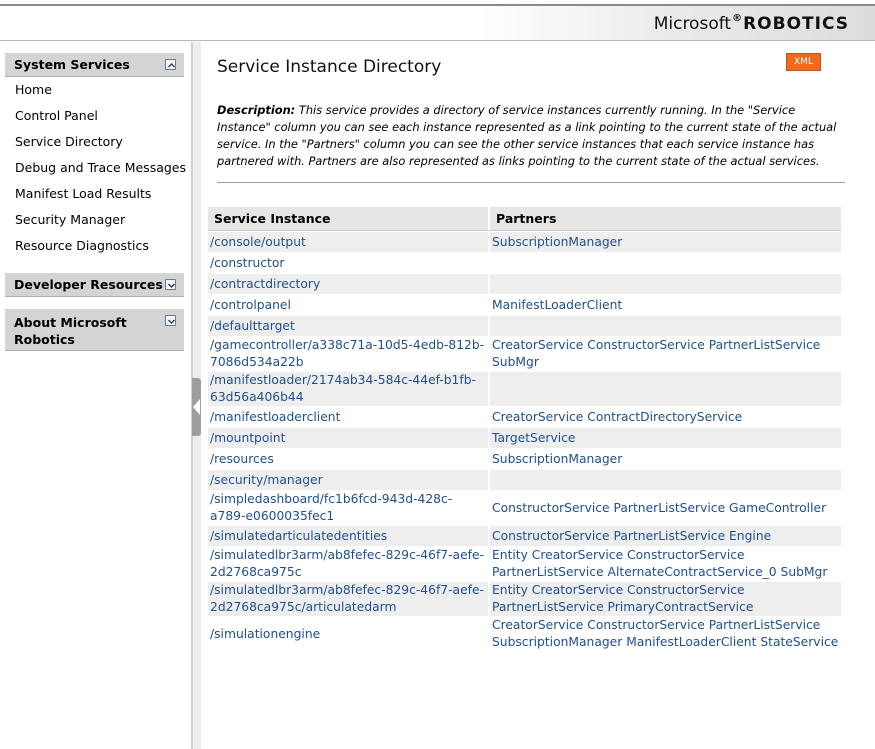 The width and height of the screenshot is (875, 749). Describe the element at coordinates (617, 417) in the screenshot. I see `partners-links: CreatorService ContractDirectoryService` at that location.